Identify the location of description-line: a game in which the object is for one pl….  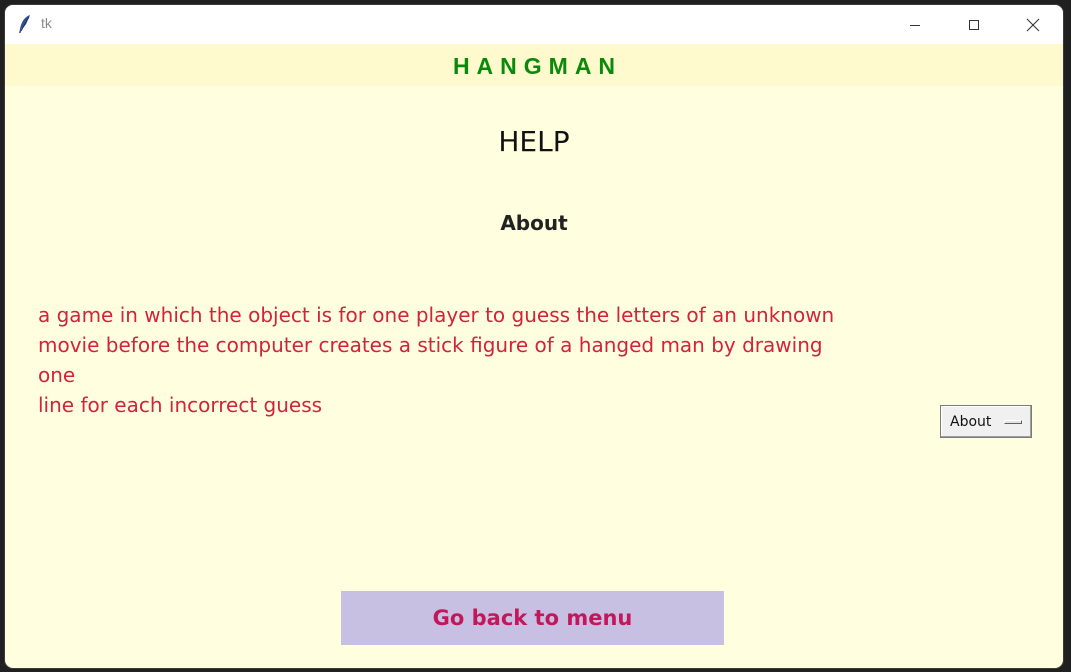
(436, 315).